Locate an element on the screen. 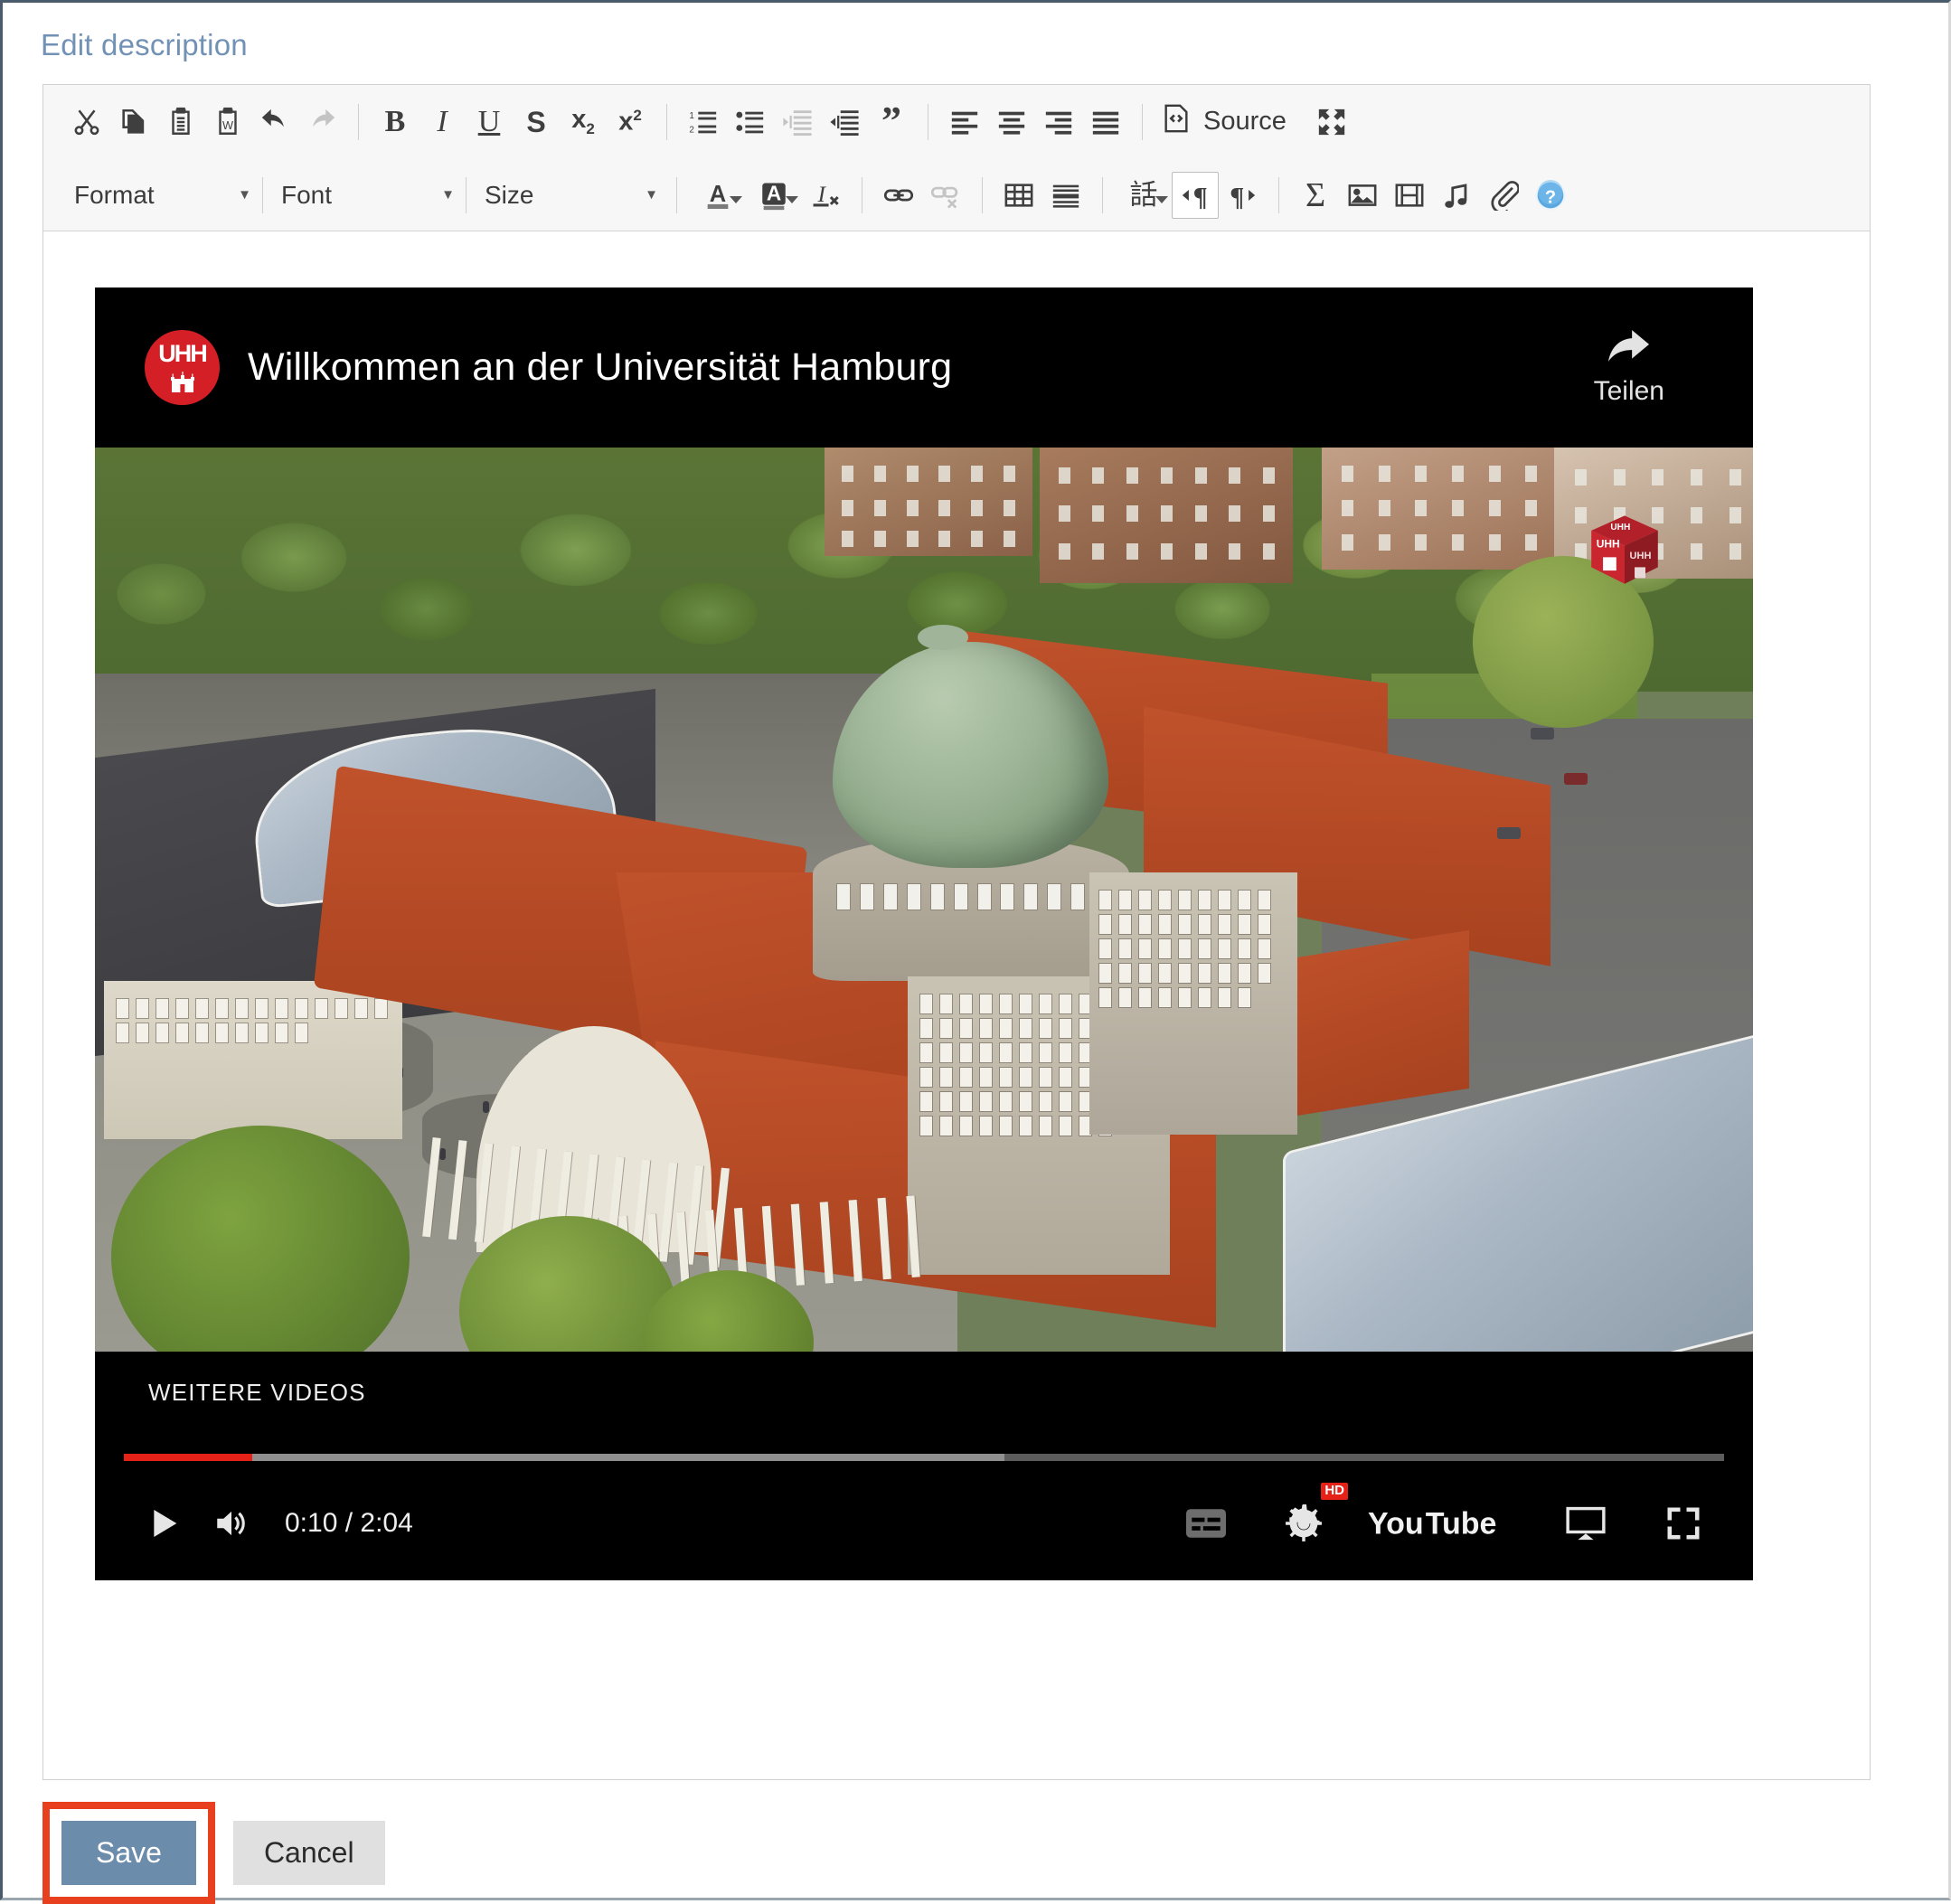  page-title: Edit description is located at coordinates (144, 44).